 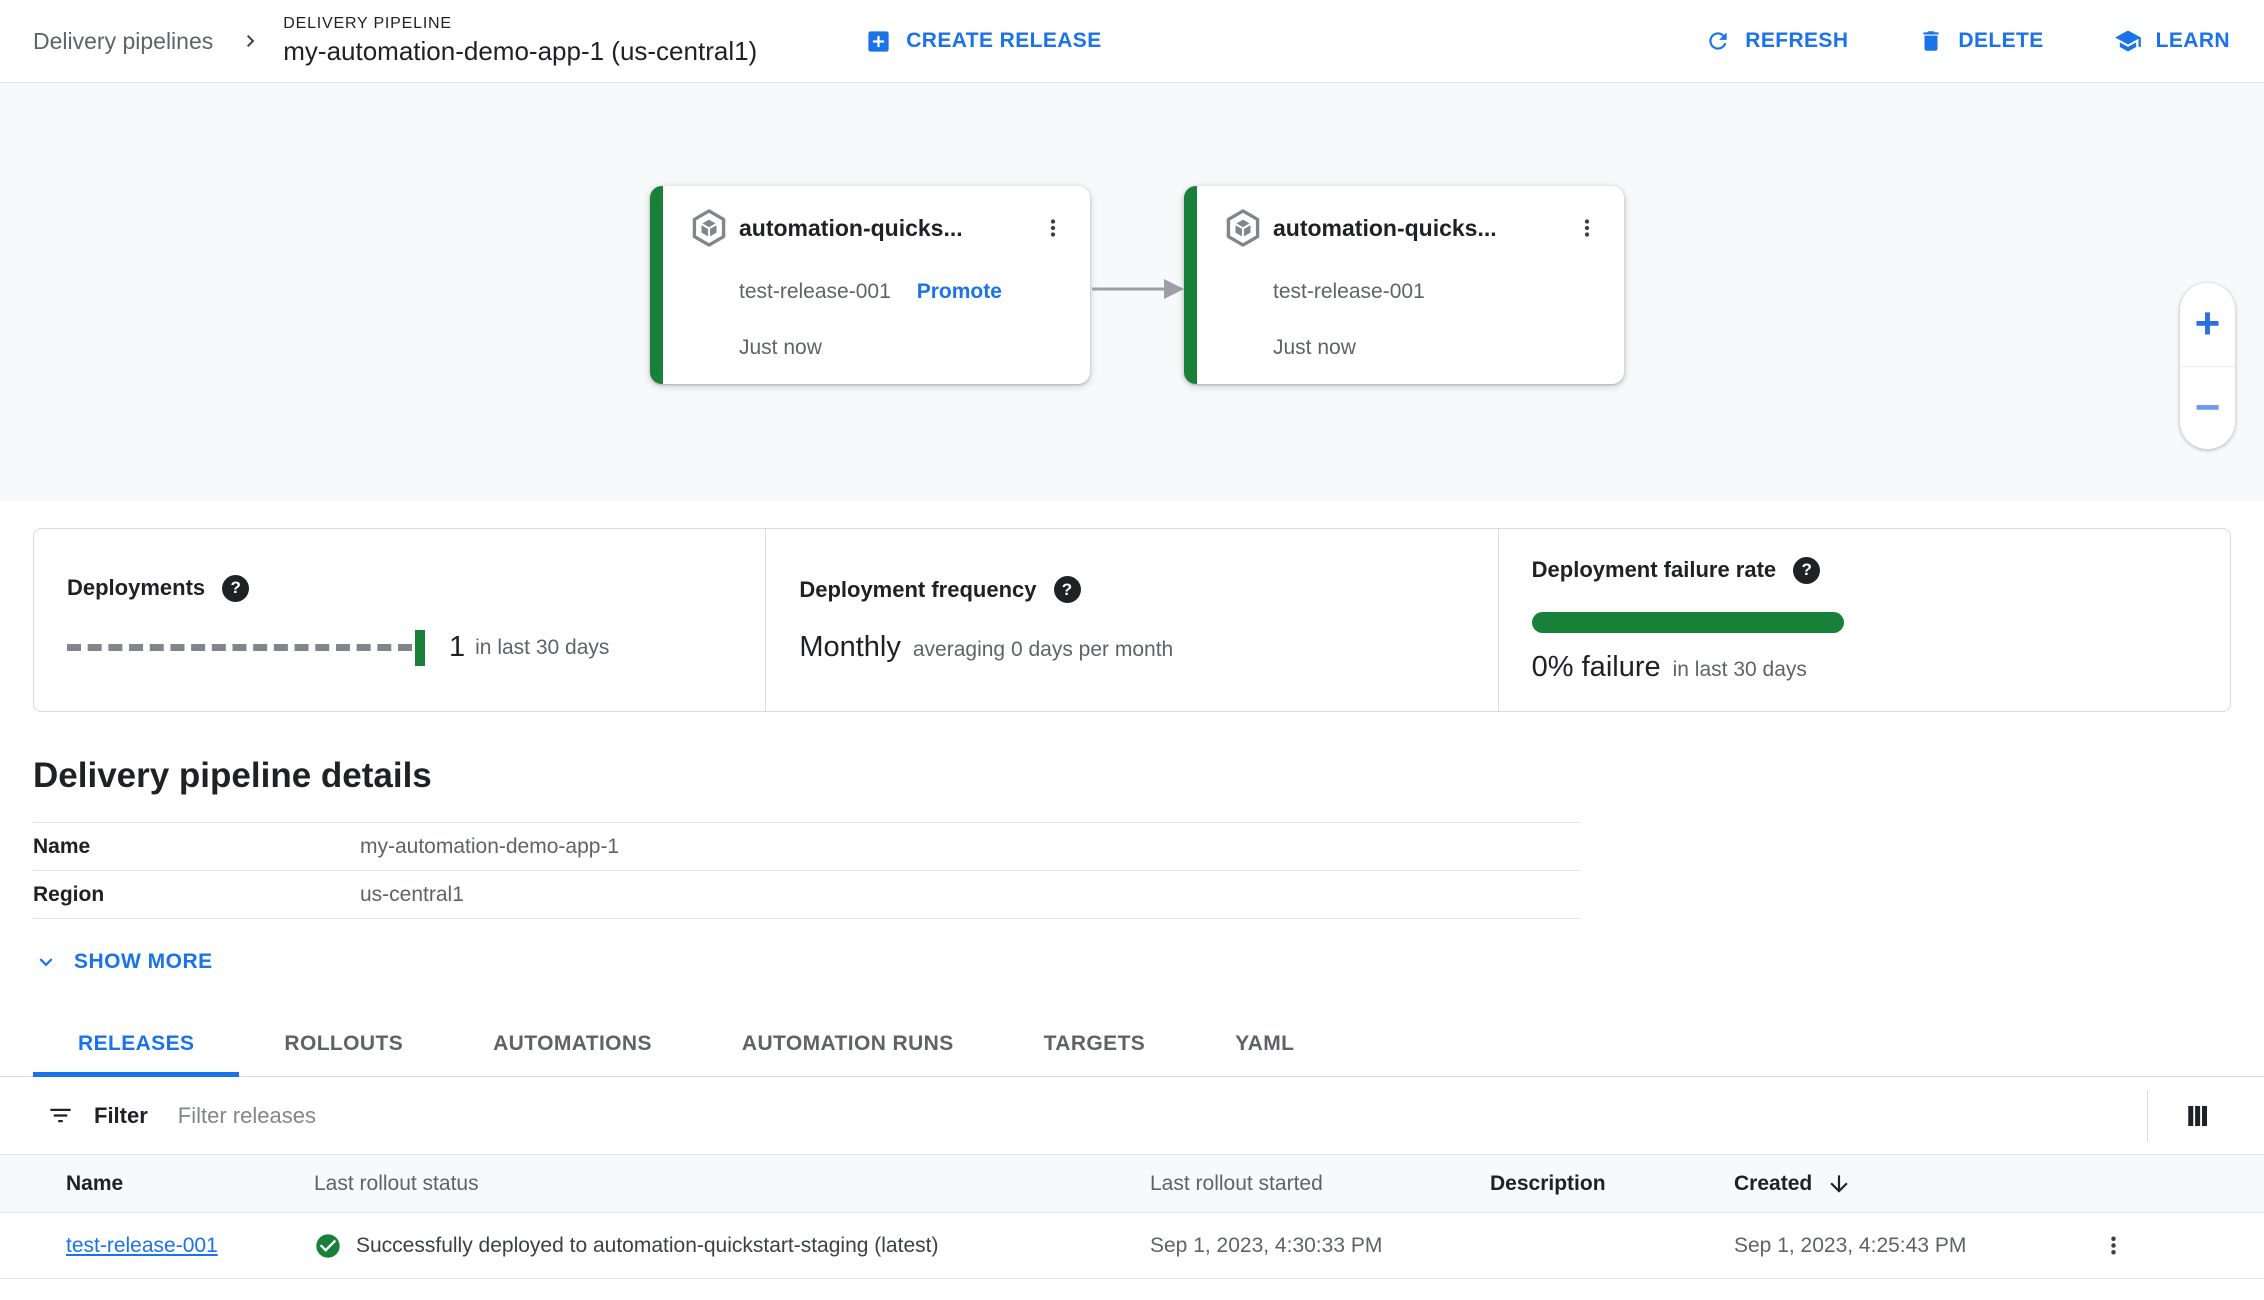 What do you see at coordinates (457, 647) in the screenshot?
I see `metric-value: 1` at bounding box center [457, 647].